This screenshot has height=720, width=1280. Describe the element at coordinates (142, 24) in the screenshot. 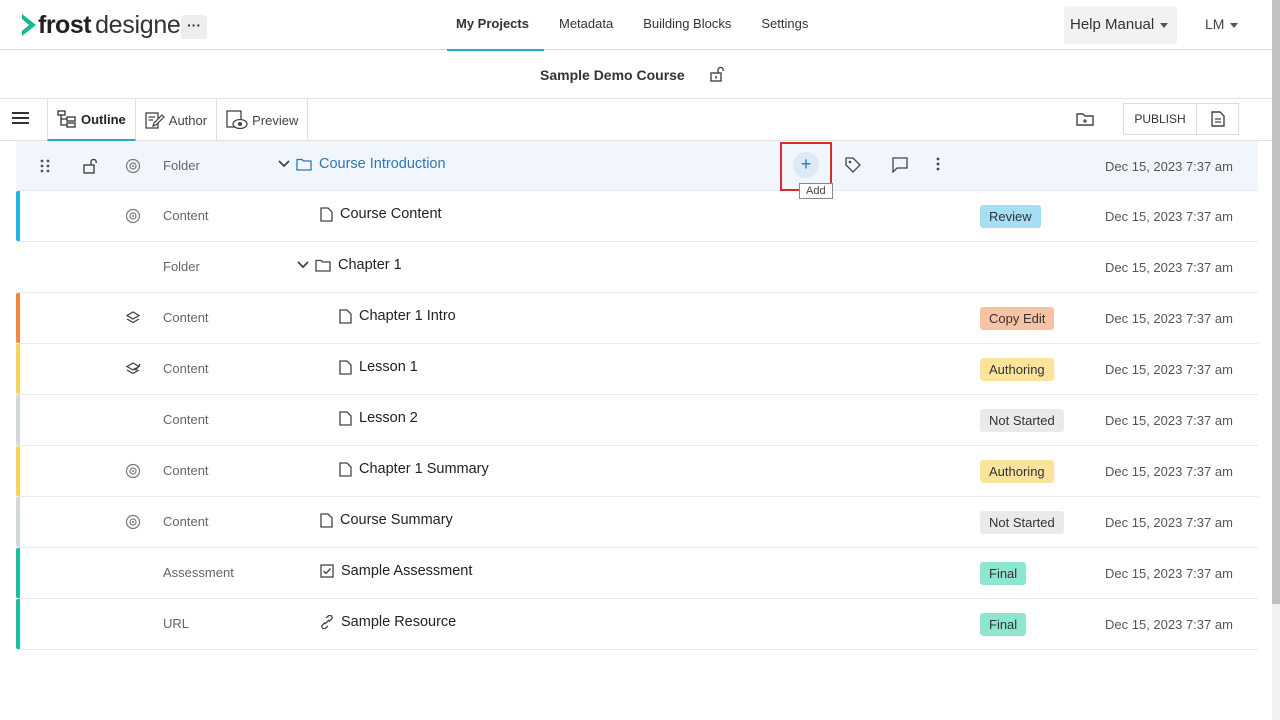

I see `logo-light-text: designer` at that location.